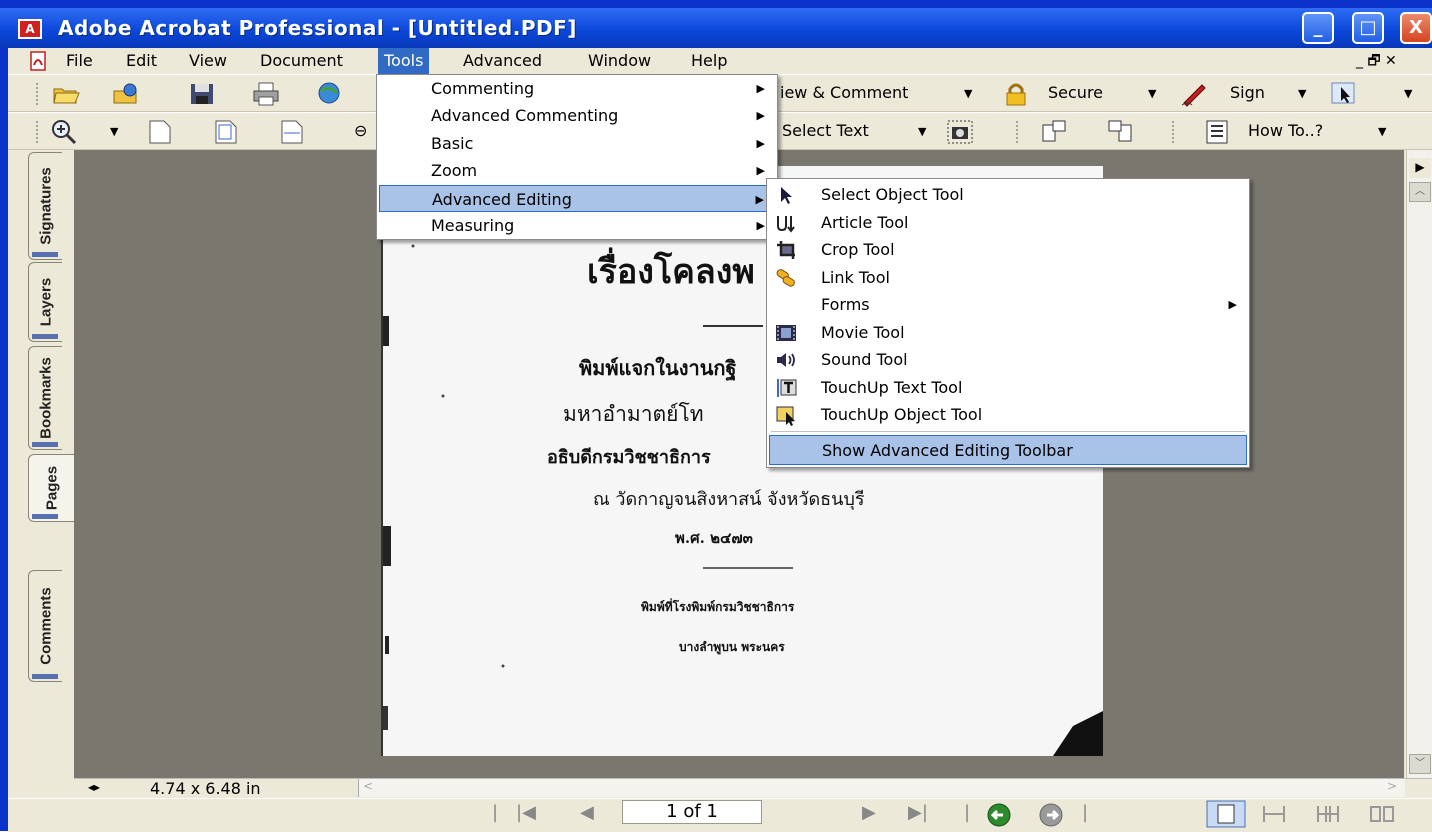  I want to click on actual-size-page-icon, so click(160, 132).